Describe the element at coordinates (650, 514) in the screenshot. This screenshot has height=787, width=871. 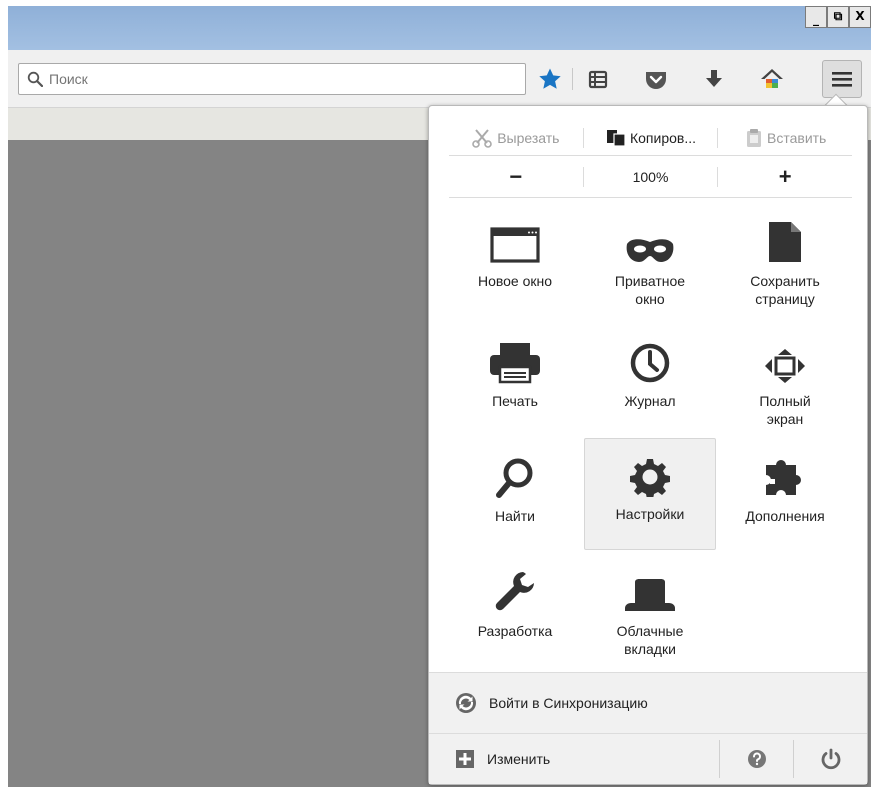
I see `settings-label: Настройки` at that location.